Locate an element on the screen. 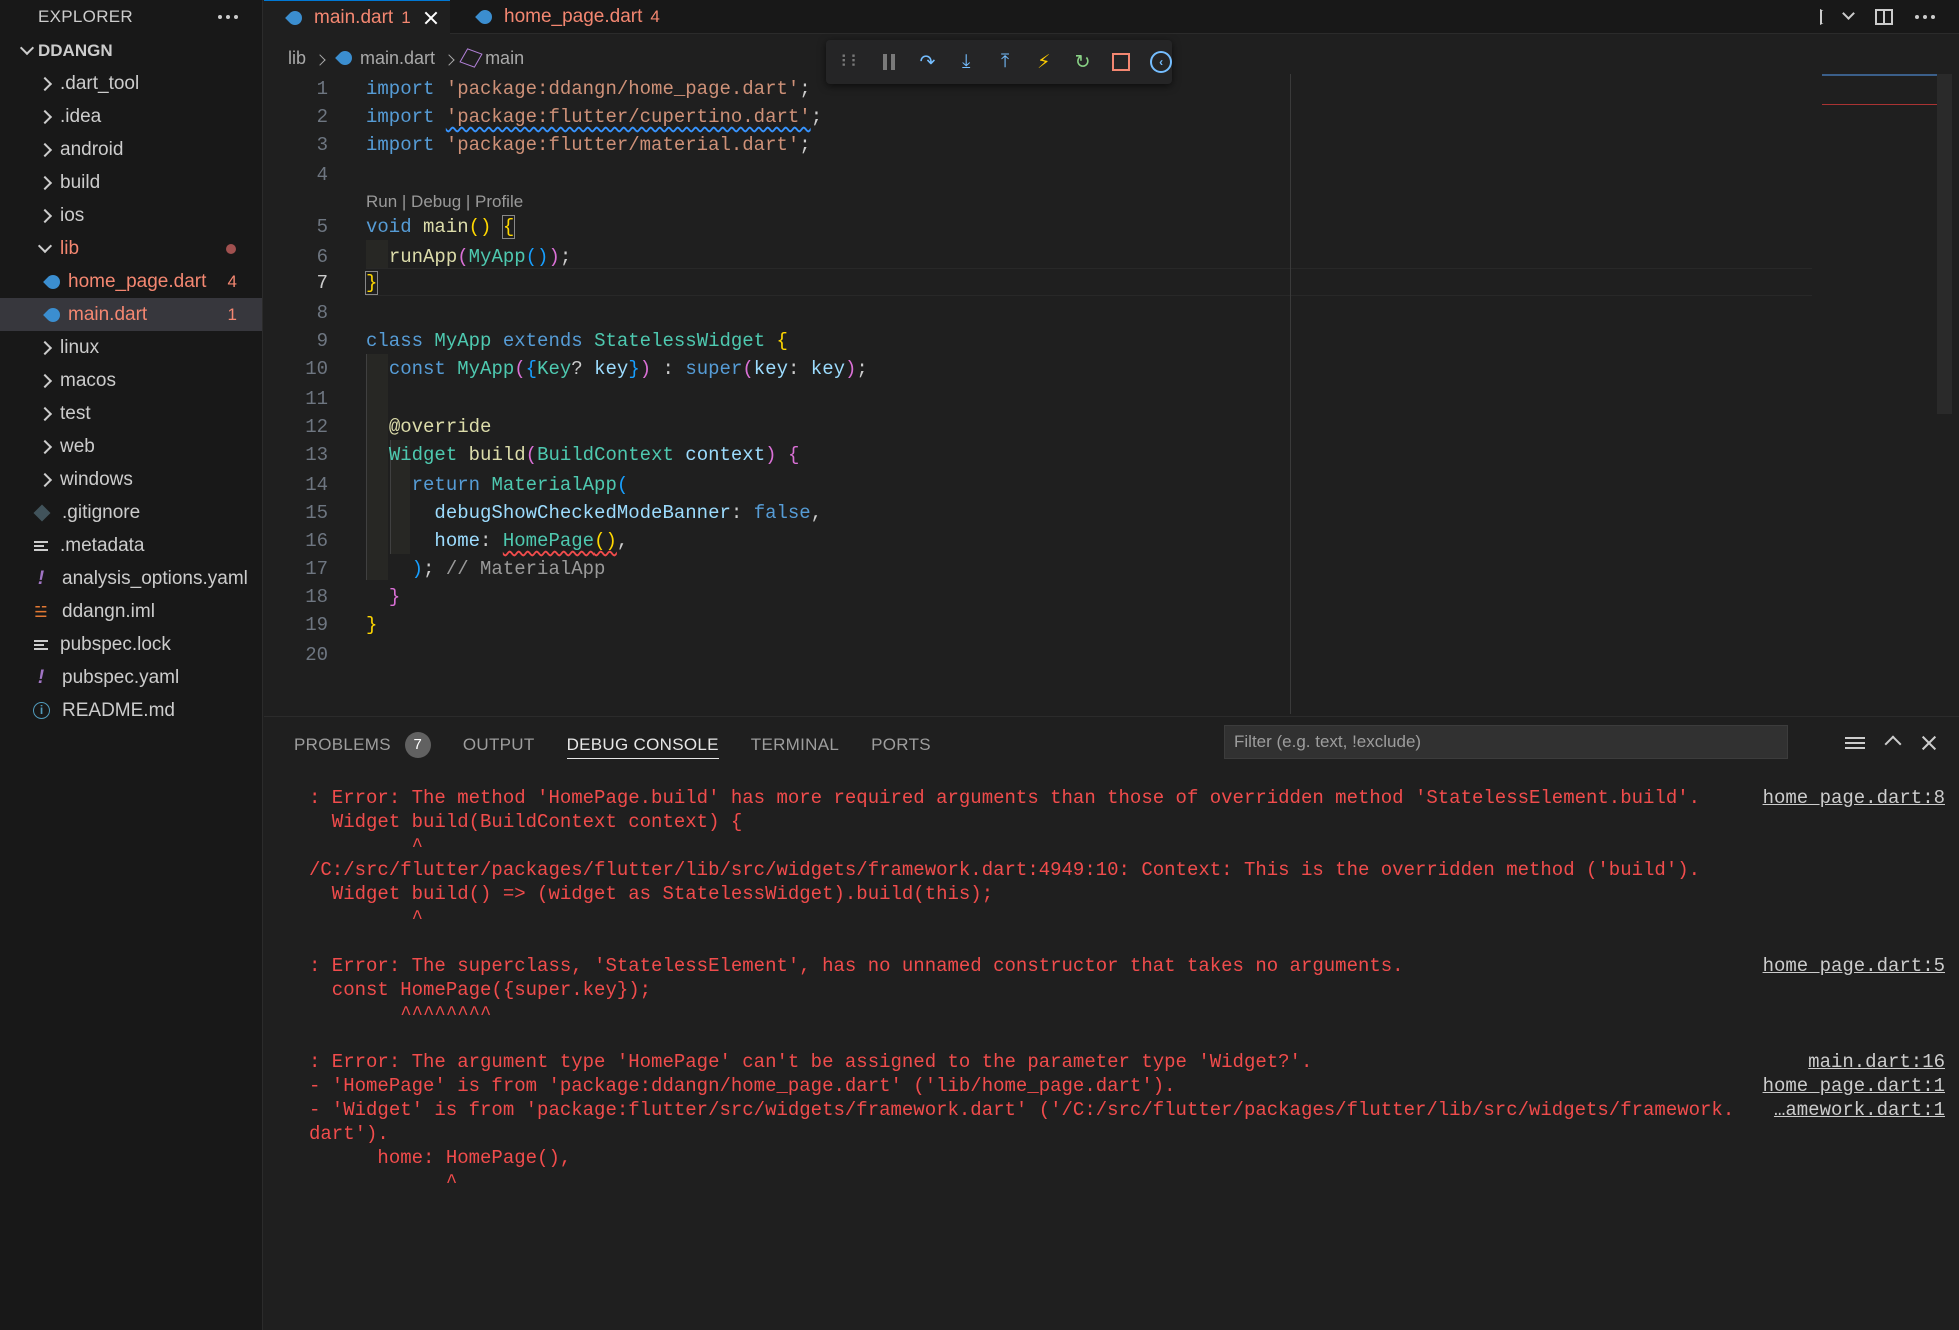 This screenshot has width=1959, height=1330. tree-item-build: build is located at coordinates (131, 182).